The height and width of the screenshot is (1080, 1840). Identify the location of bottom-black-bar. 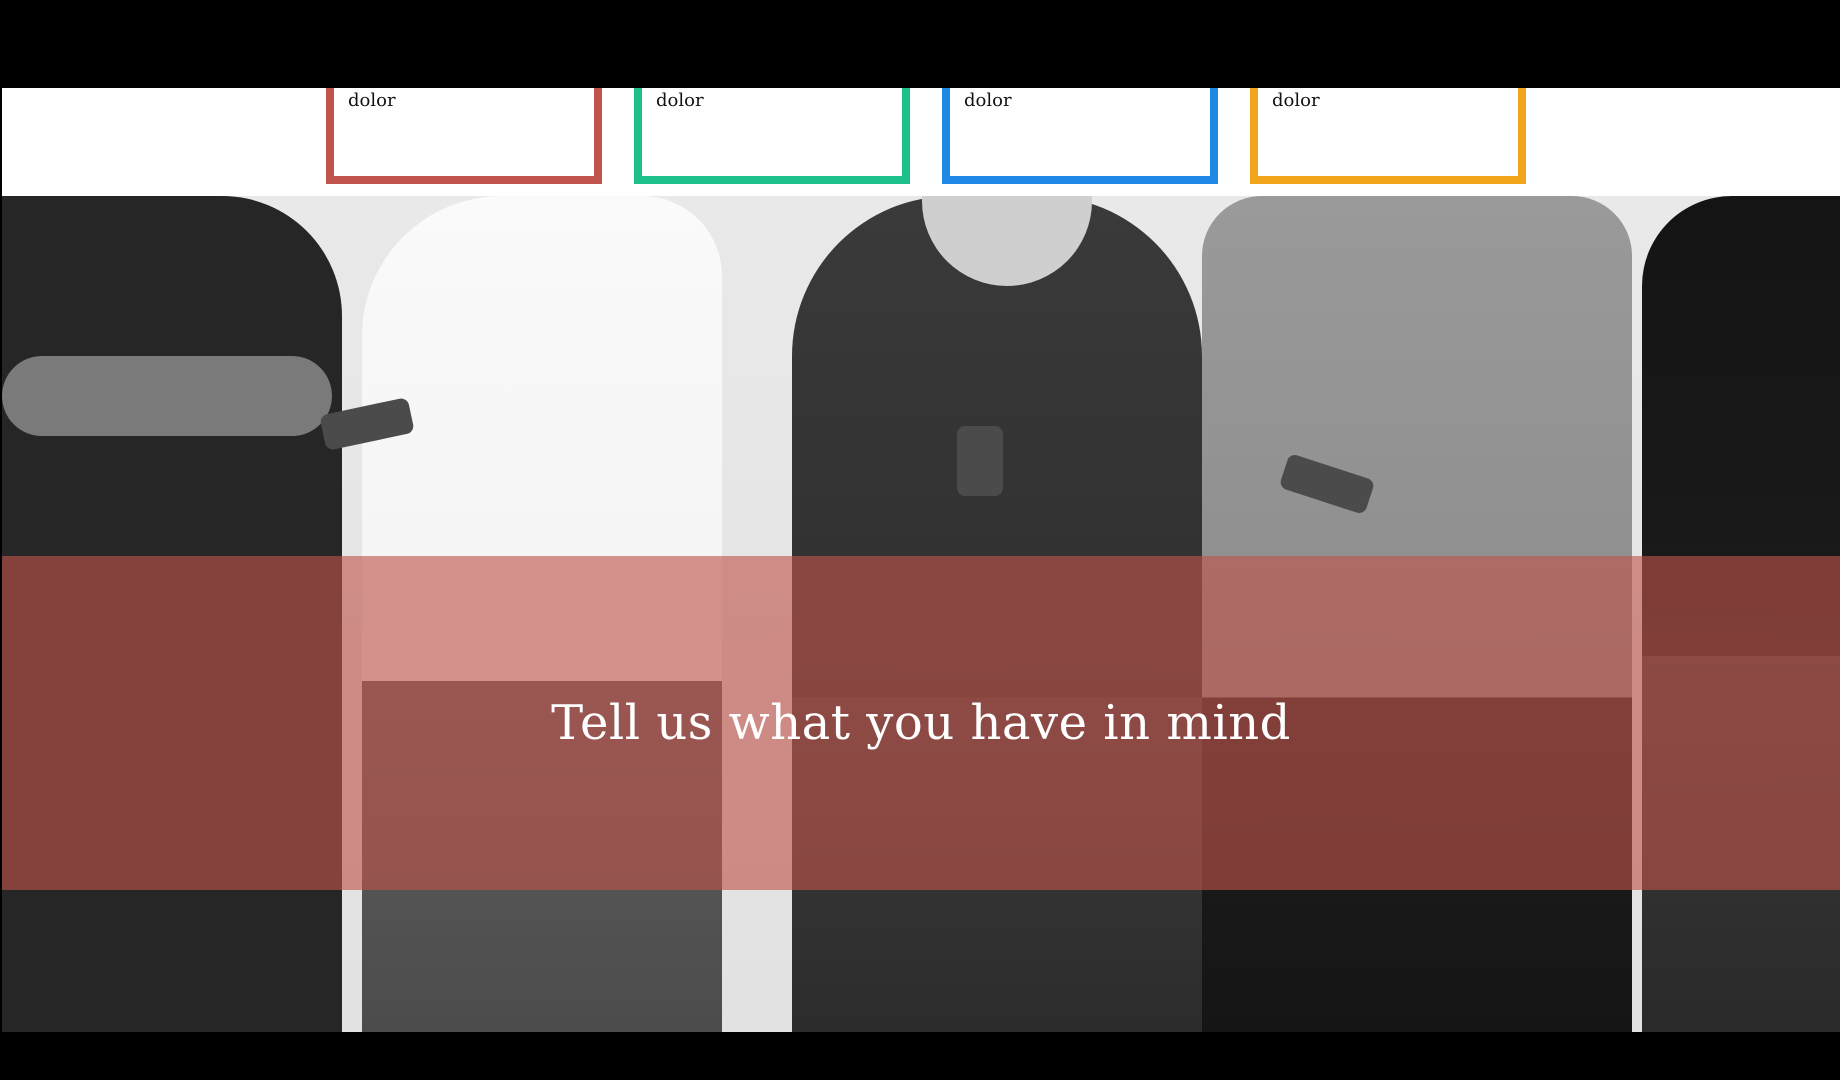
(920, 1056).